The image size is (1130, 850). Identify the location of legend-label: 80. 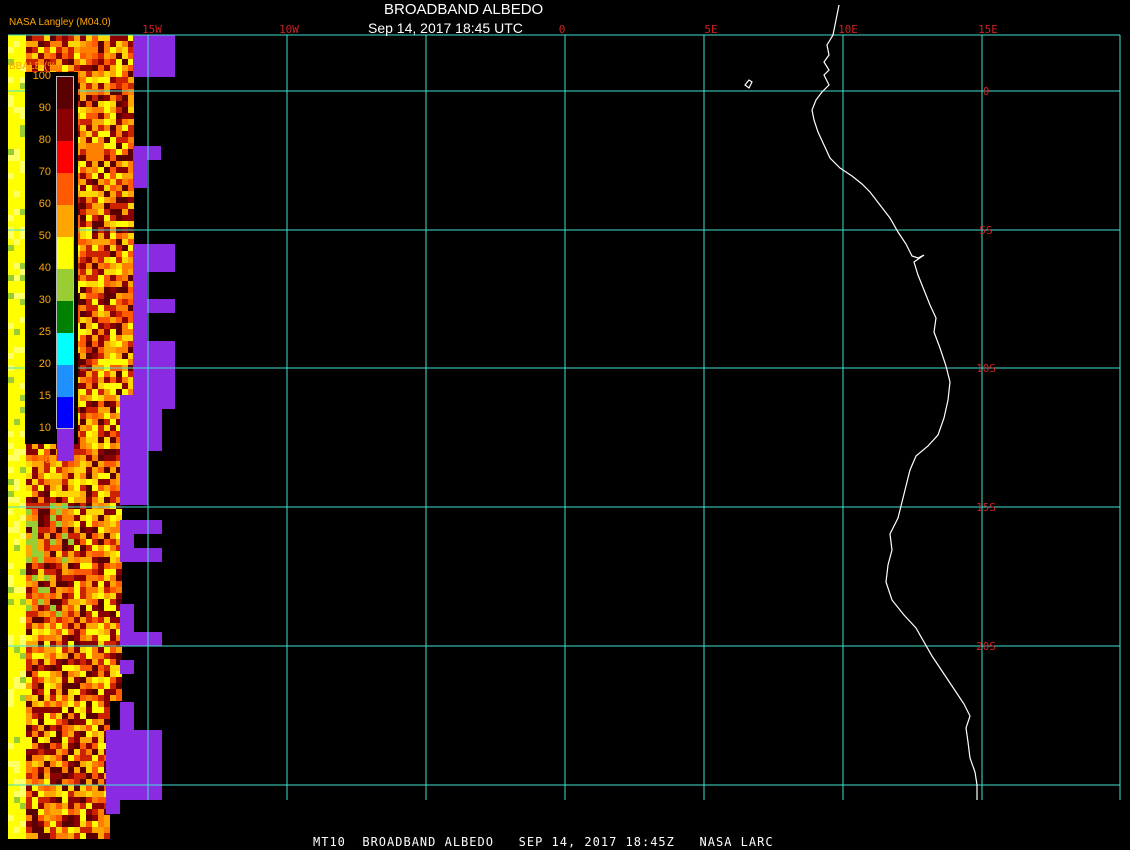
(44, 140).